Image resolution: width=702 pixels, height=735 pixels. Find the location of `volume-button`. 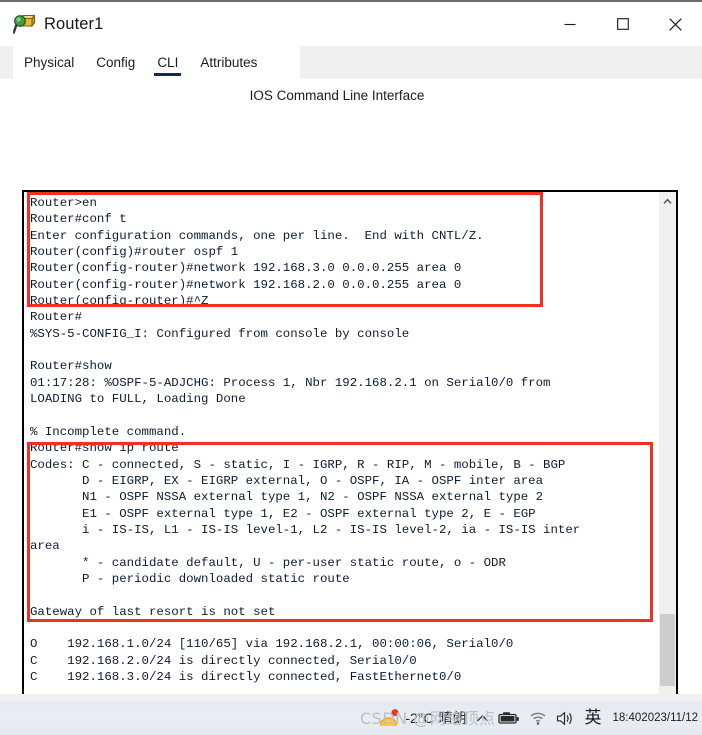

volume-button is located at coordinates (566, 718).